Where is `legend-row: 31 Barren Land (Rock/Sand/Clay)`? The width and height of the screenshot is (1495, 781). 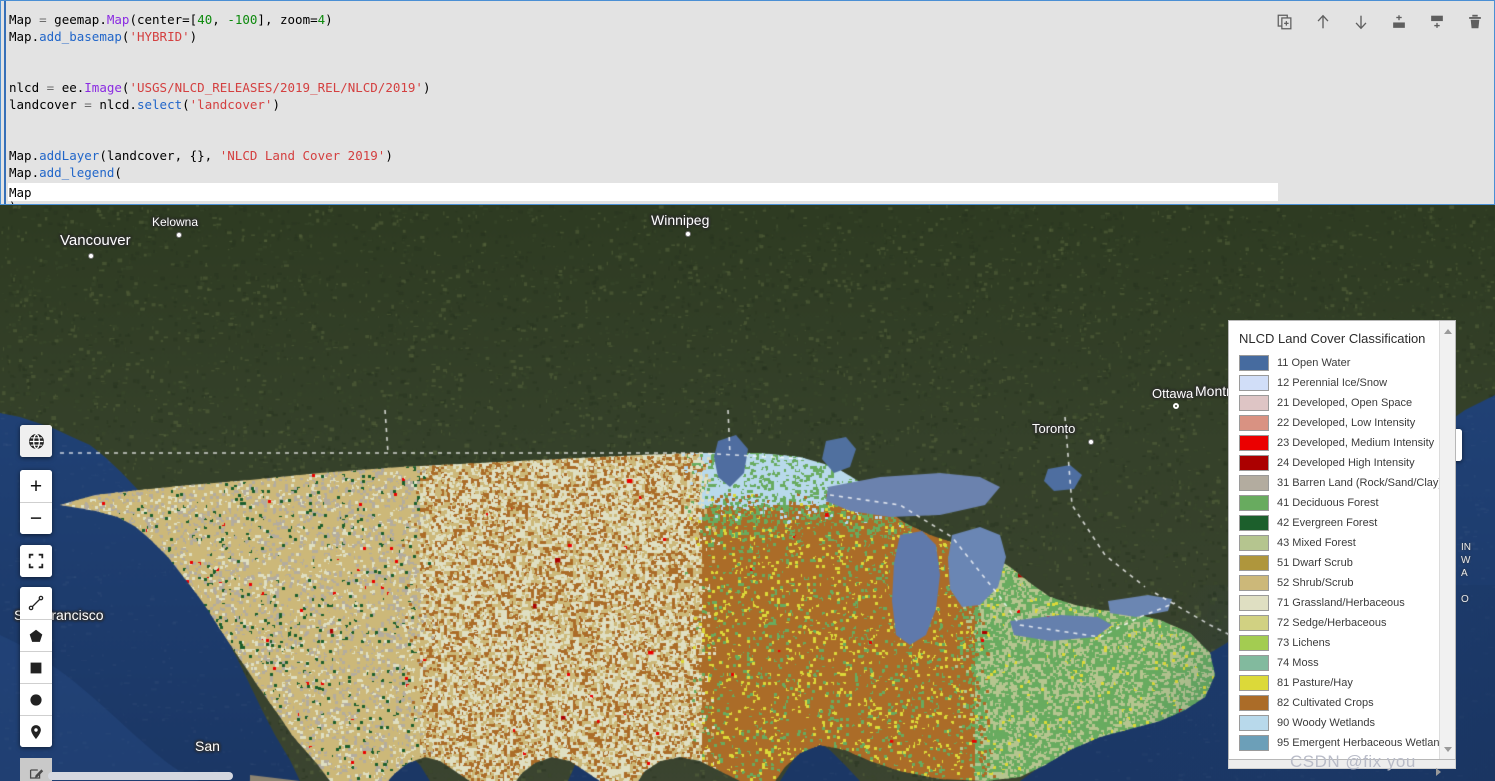
legend-row: 31 Barren Land (Rock/Sand/Clay) is located at coordinates (1347, 483).